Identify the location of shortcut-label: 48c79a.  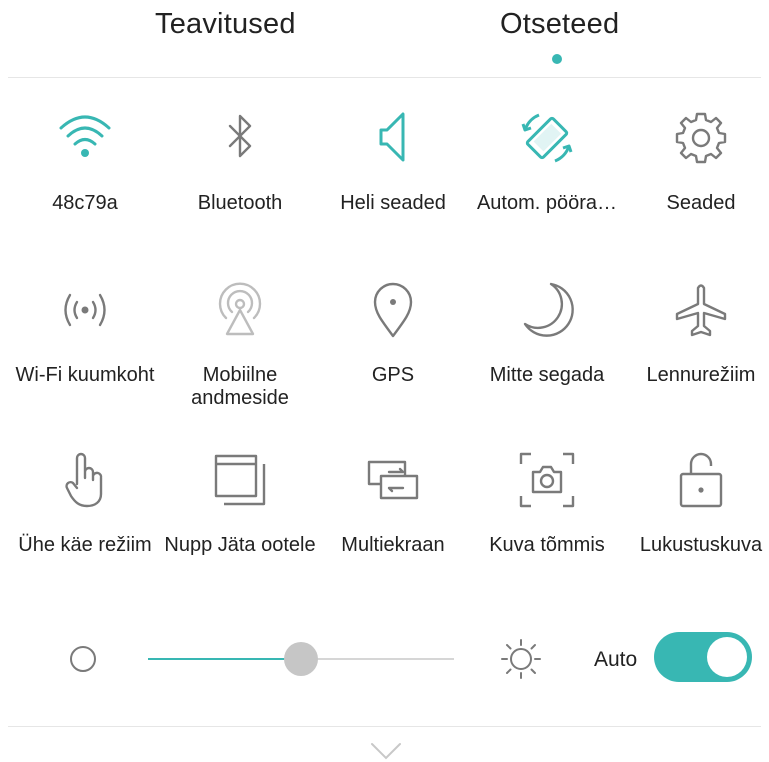
(85, 203).